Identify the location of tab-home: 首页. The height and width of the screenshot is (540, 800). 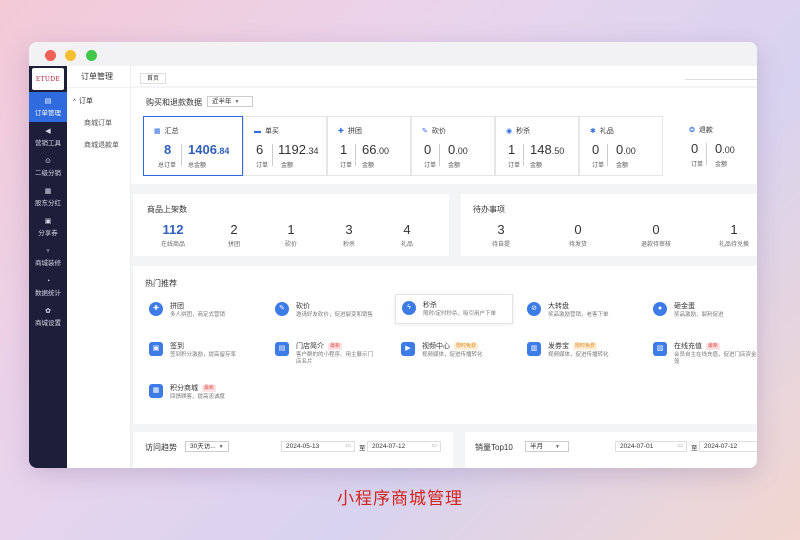
(153, 78).